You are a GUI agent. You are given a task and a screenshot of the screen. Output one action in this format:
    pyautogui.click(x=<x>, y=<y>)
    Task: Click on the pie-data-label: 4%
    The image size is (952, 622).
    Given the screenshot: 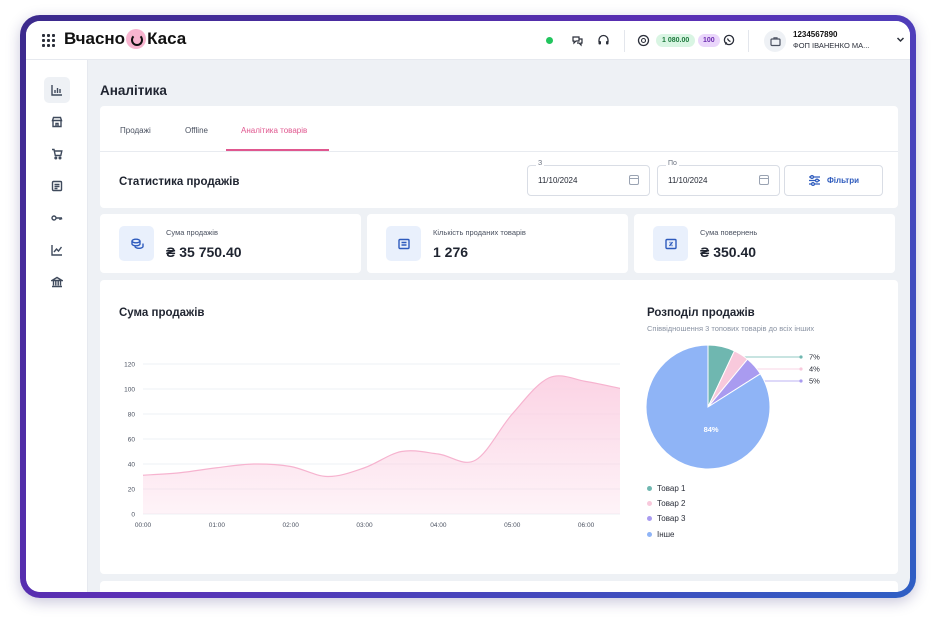 What is the action you would take?
    pyautogui.click(x=814, y=369)
    